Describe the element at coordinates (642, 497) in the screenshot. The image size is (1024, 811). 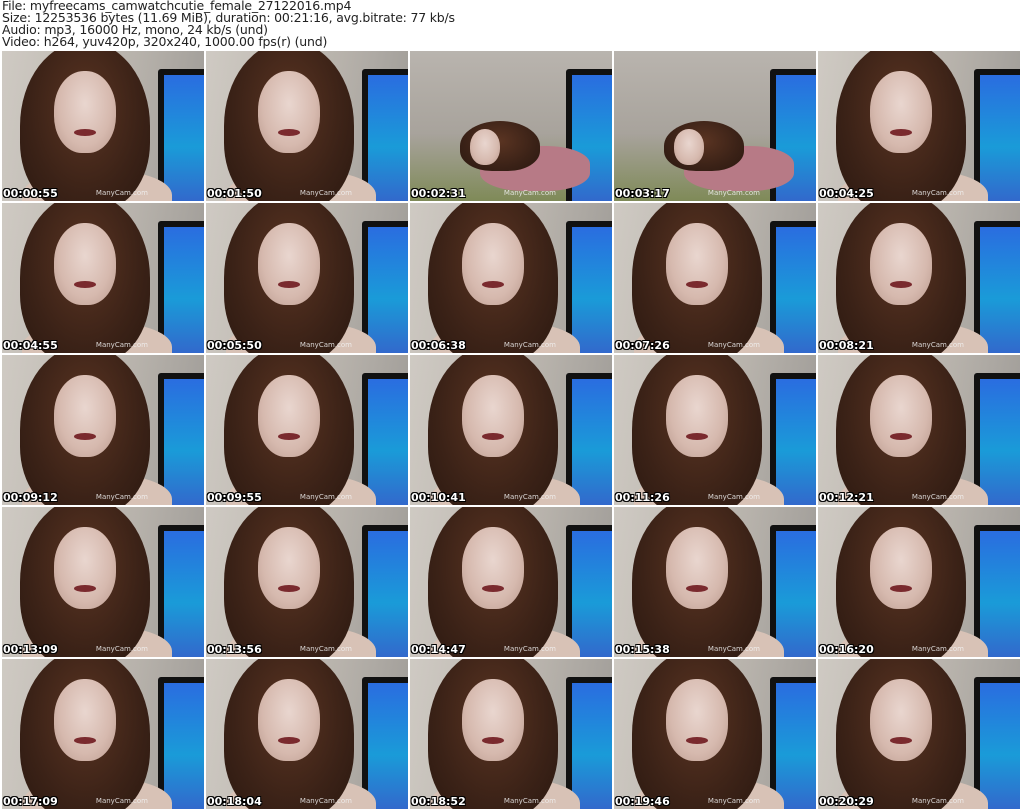
I see `timestamp-label: 00:11:26` at that location.